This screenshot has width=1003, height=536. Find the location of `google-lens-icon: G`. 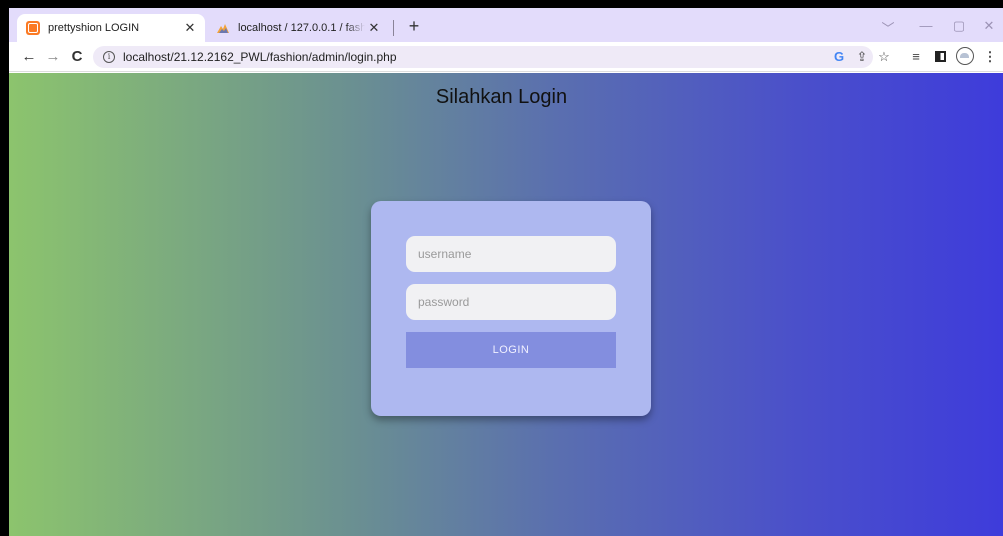

google-lens-icon: G is located at coordinates (839, 57).